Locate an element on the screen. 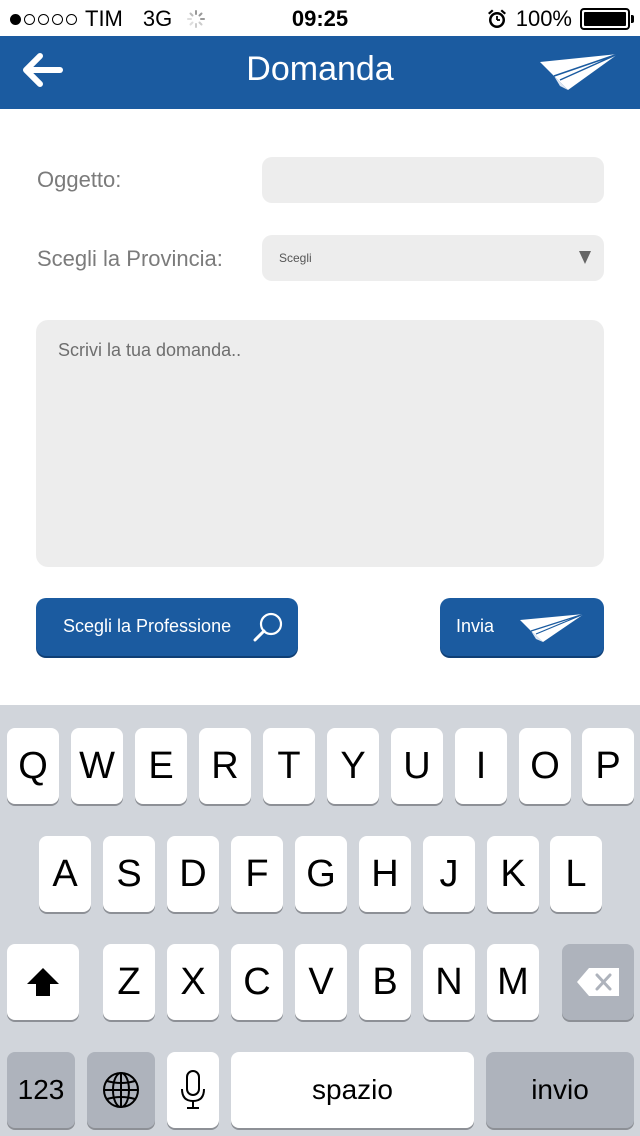 This screenshot has height=1136, width=640. subject-field-box is located at coordinates (433, 180).